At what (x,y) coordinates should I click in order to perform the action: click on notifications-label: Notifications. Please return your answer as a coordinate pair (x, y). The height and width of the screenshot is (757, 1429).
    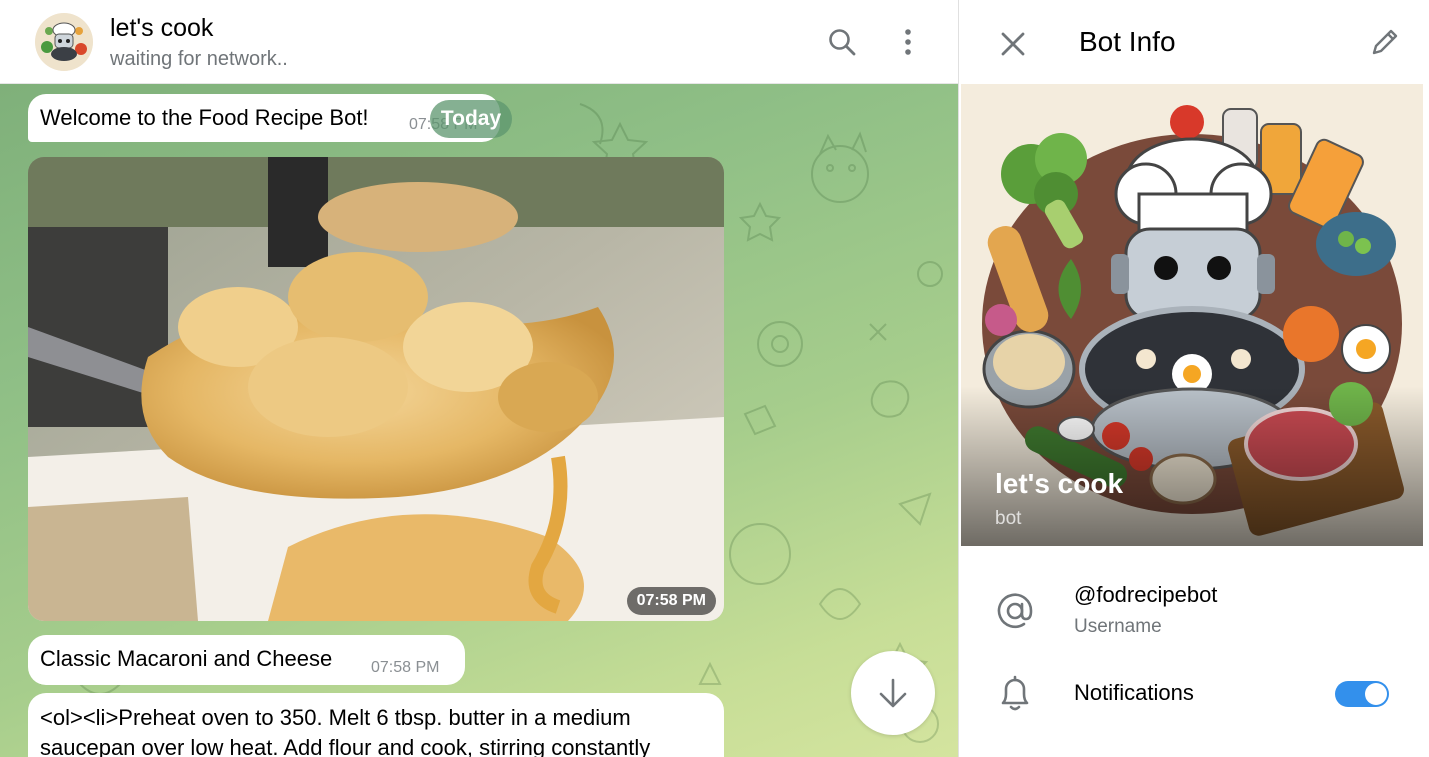
    Looking at the image, I should click on (1134, 692).